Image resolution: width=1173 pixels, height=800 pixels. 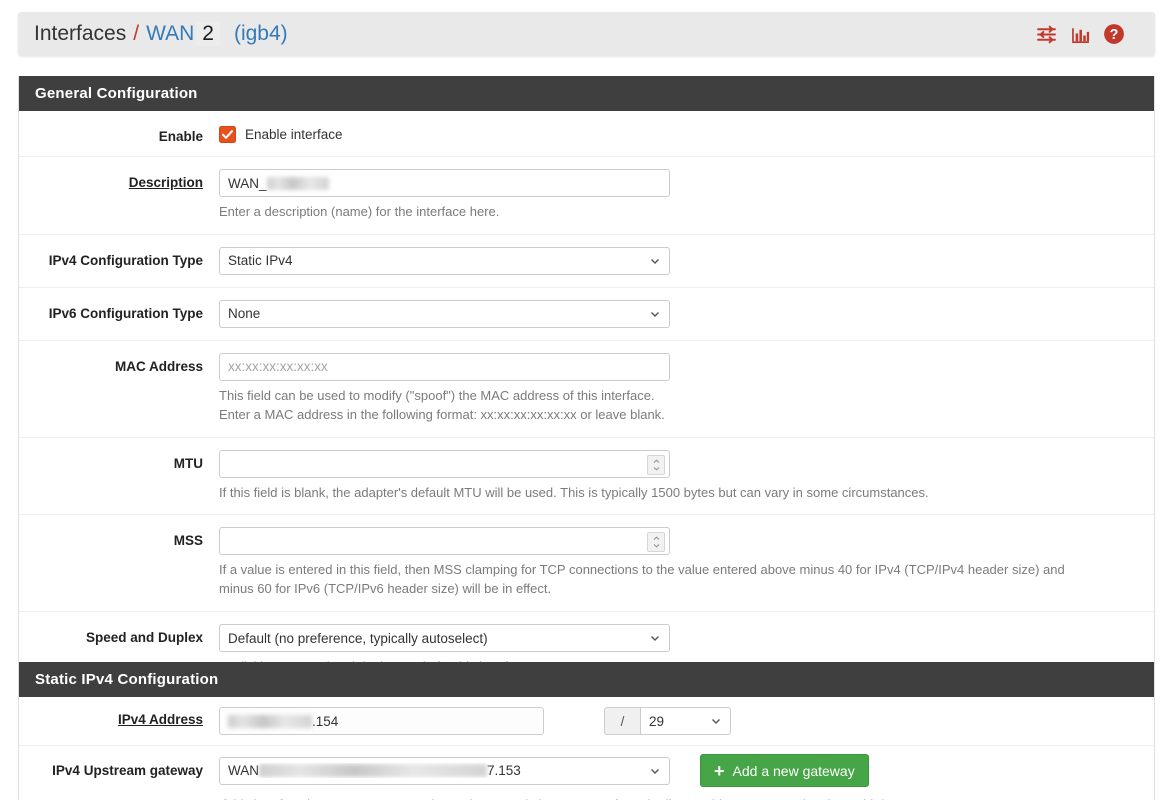 I want to click on gateway-value-prefix: WAN, so click(x=243, y=770).